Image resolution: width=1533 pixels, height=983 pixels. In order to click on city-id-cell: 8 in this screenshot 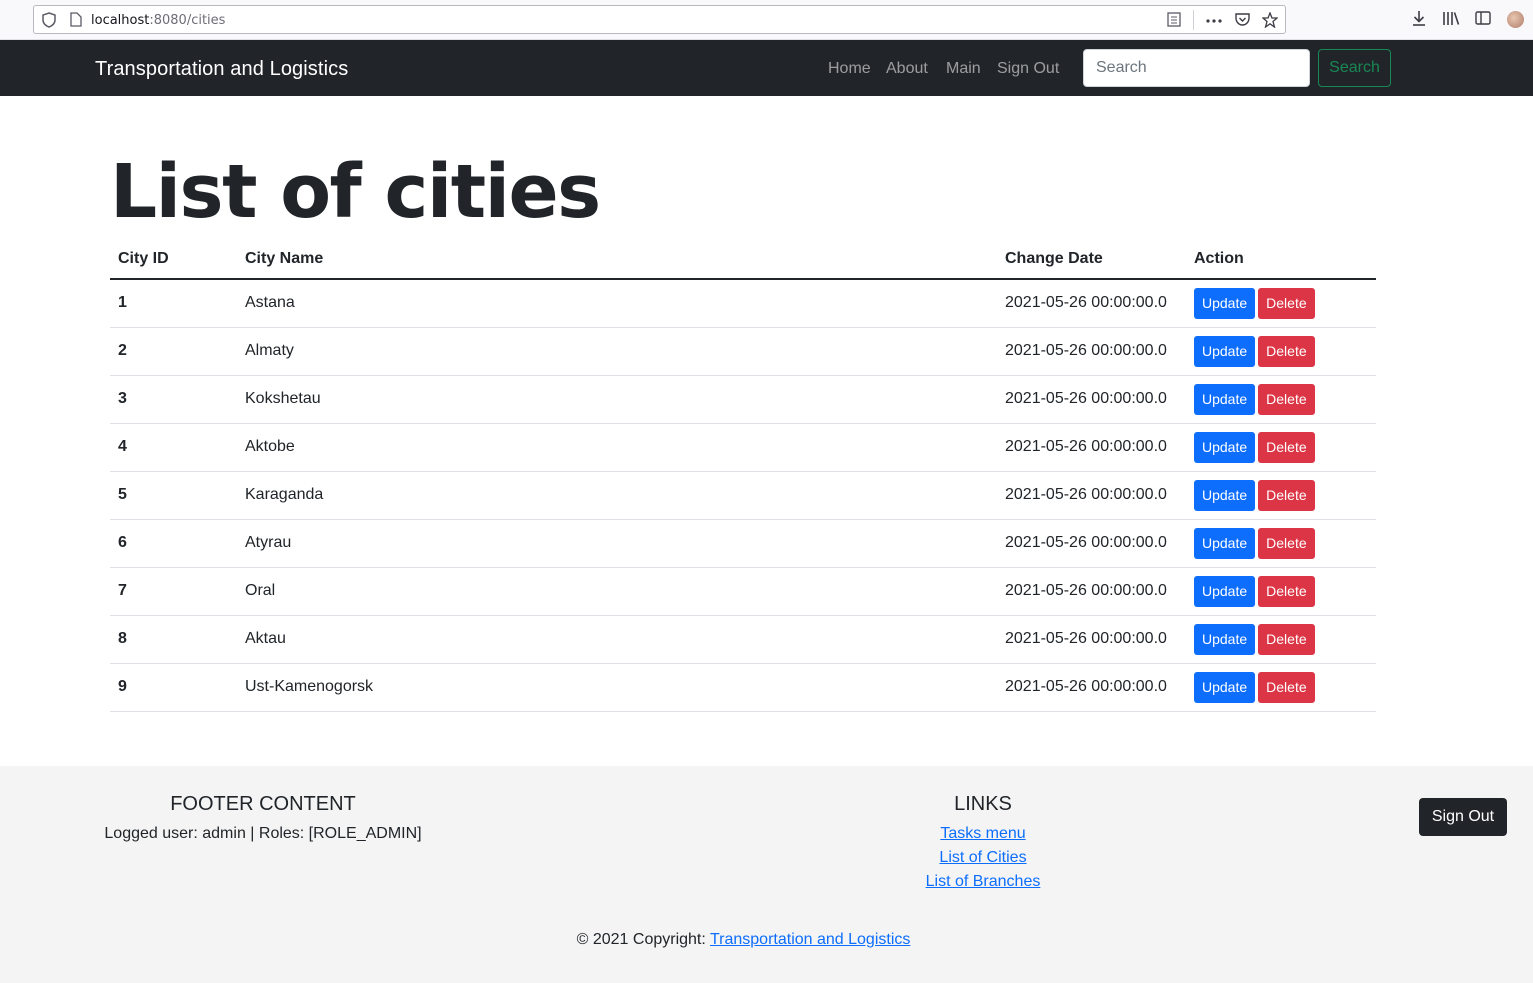, I will do `click(173, 639)`.